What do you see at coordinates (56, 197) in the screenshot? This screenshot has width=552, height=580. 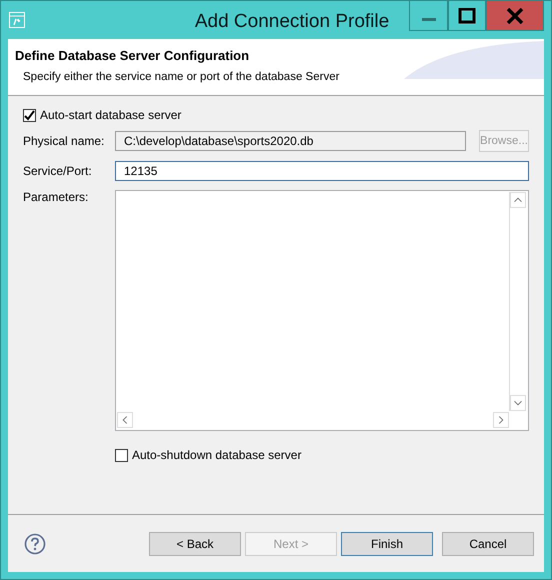 I see `field-label: Parameters:` at bounding box center [56, 197].